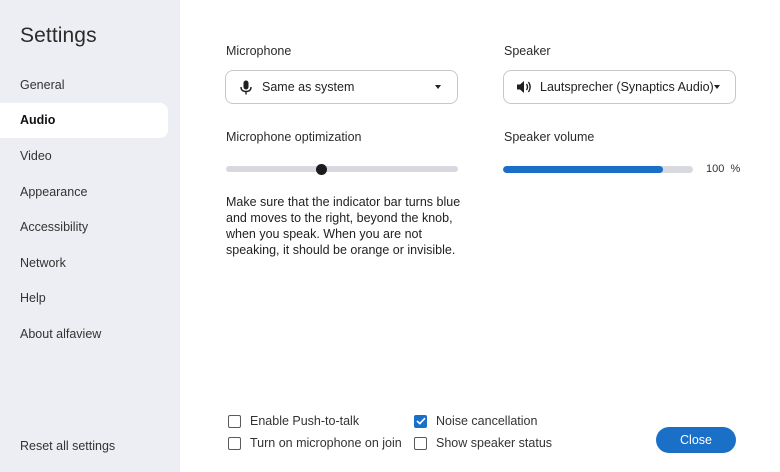 The width and height of the screenshot is (780, 472). I want to click on microphone-select: Same as system, so click(341, 87).